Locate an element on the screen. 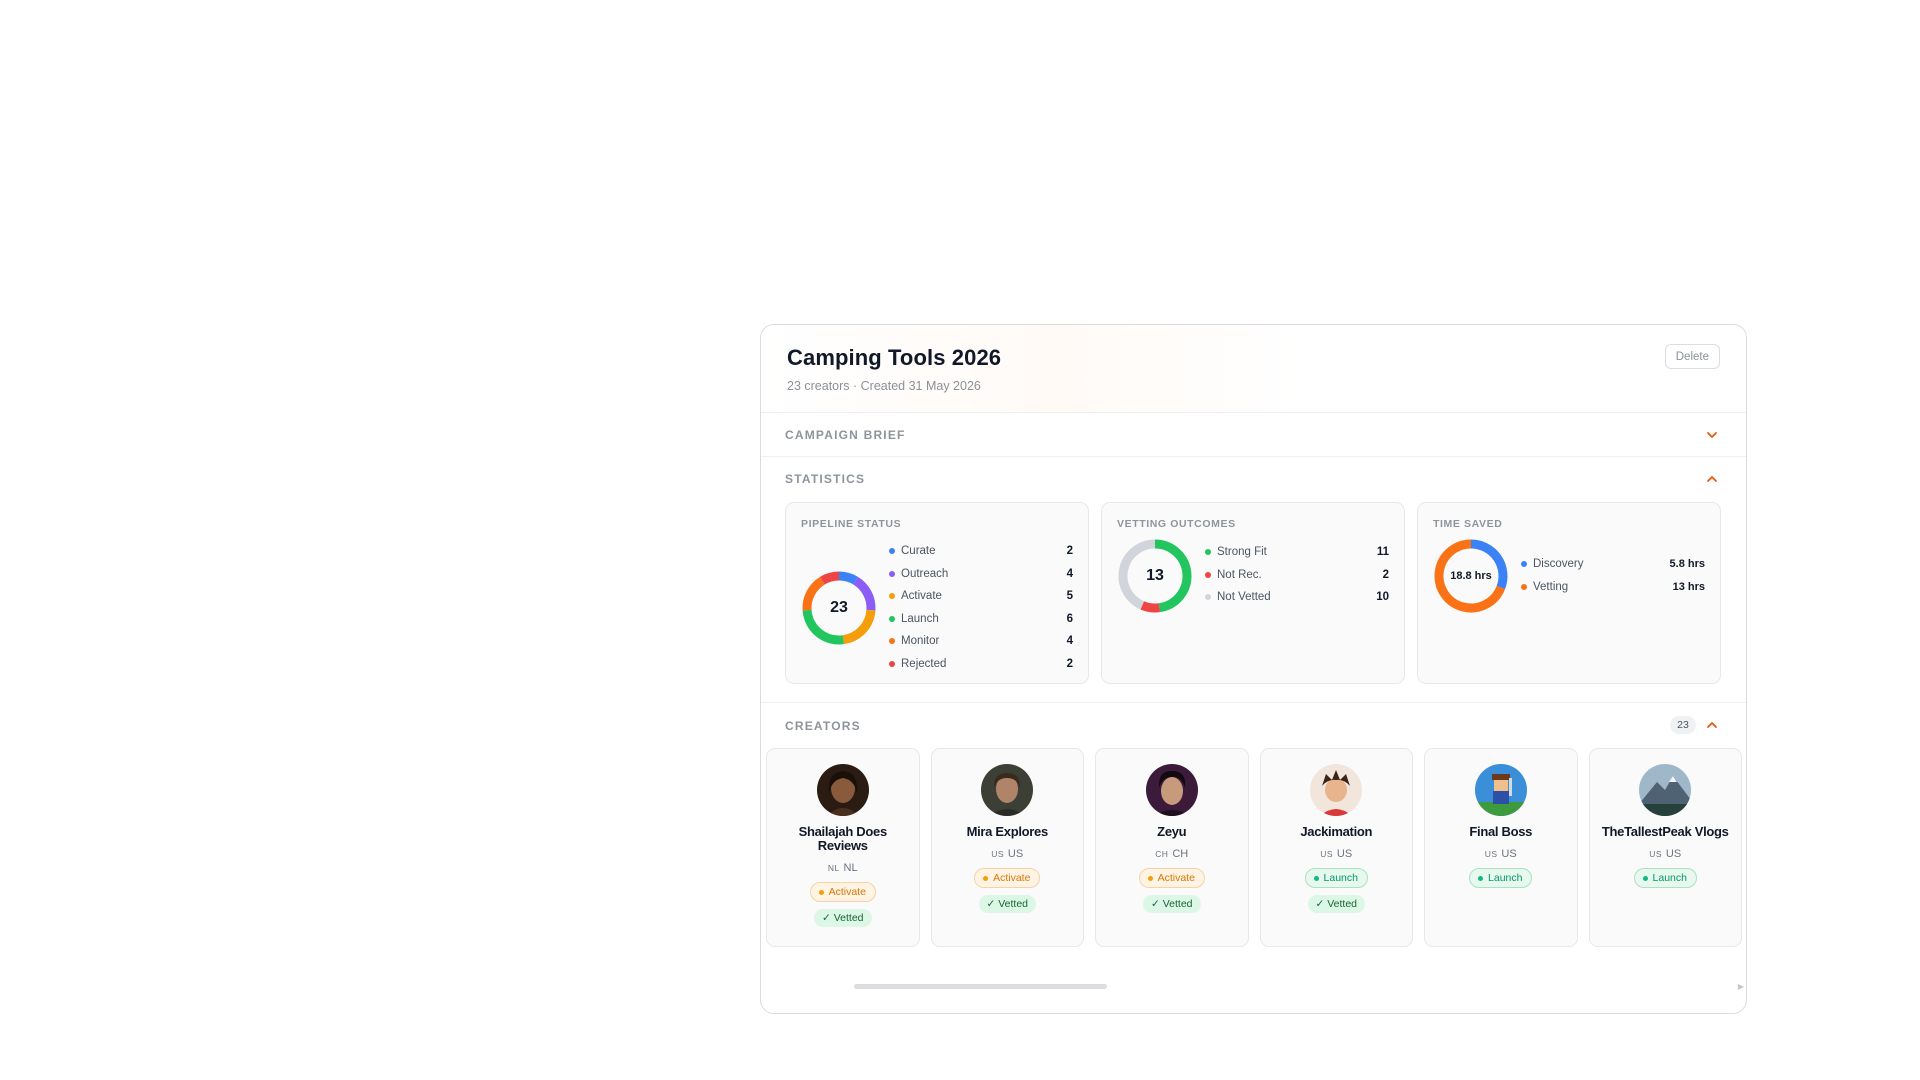 This screenshot has height=1080, width=1920. creator-name: Jackimation is located at coordinates (1336, 831).